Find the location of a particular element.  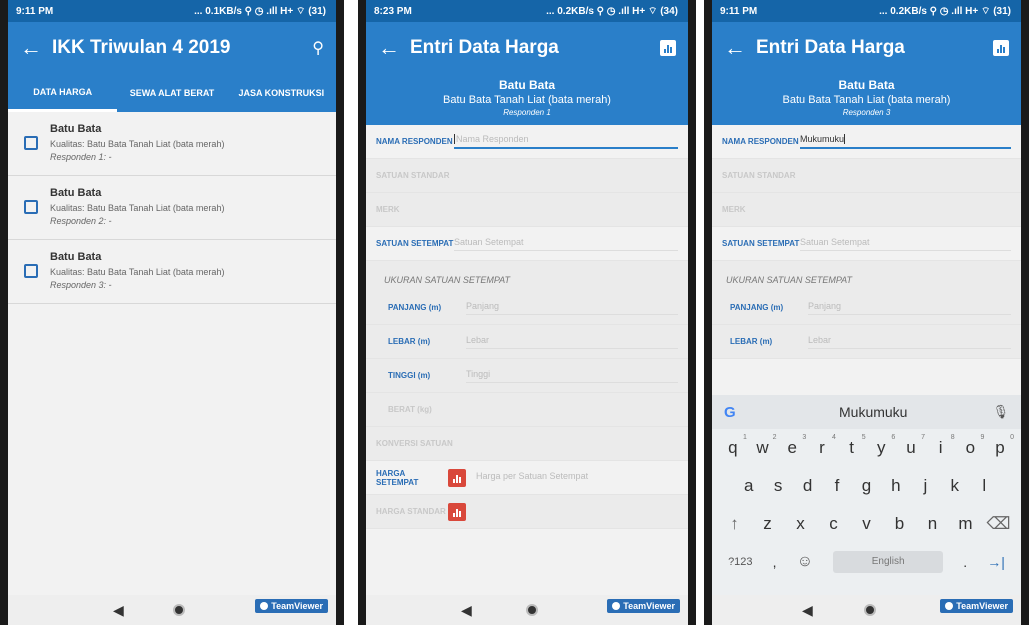

harga-setempat-input: Harga per Satuan Setempat is located at coordinates (577, 477).